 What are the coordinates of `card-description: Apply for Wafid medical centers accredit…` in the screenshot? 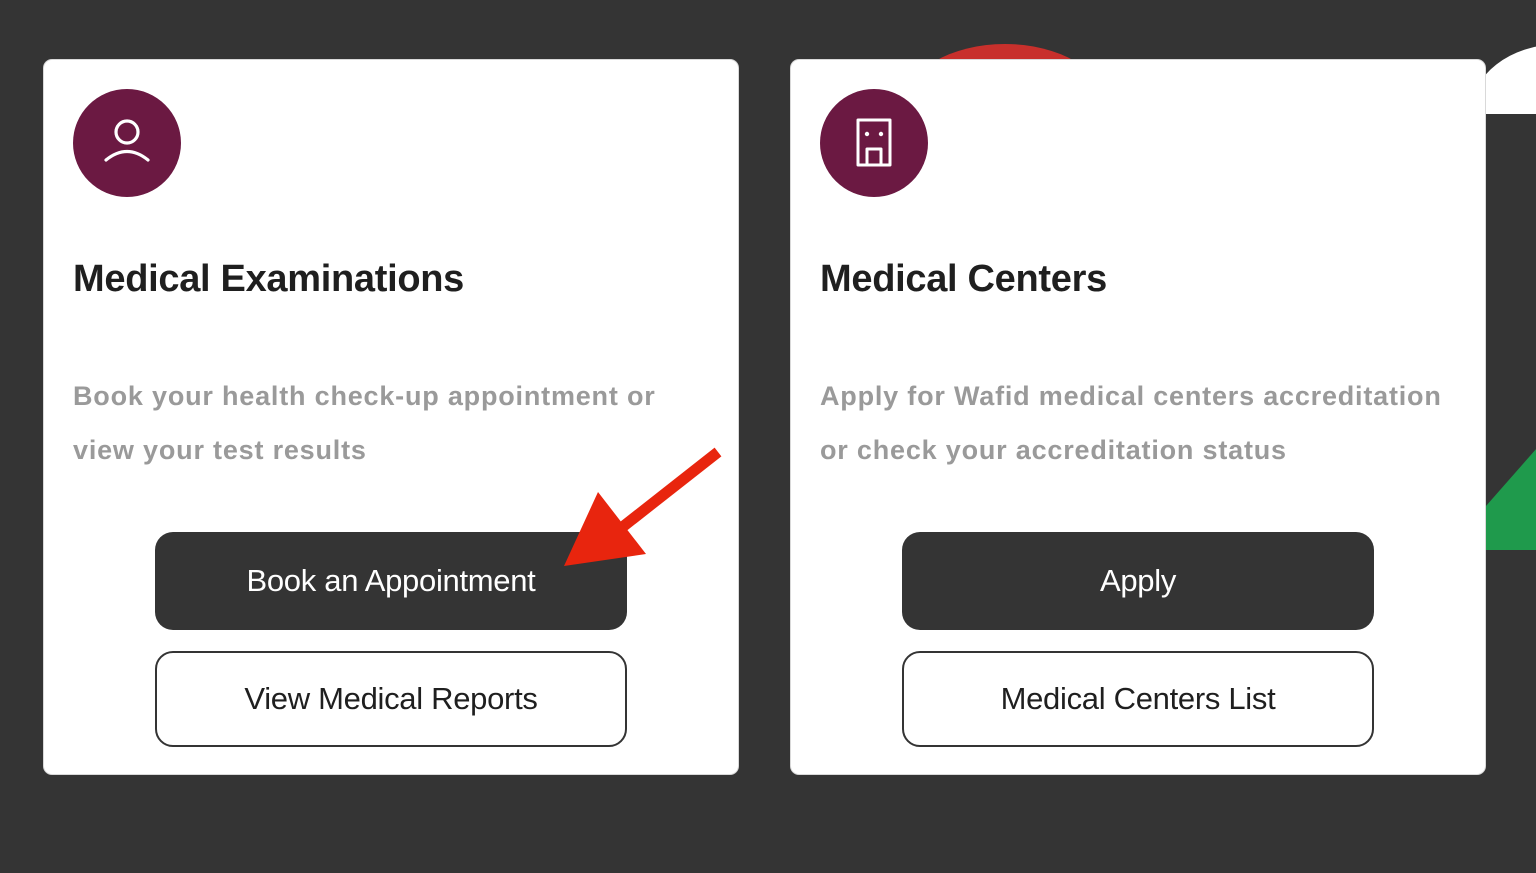 It's located at (1131, 423).